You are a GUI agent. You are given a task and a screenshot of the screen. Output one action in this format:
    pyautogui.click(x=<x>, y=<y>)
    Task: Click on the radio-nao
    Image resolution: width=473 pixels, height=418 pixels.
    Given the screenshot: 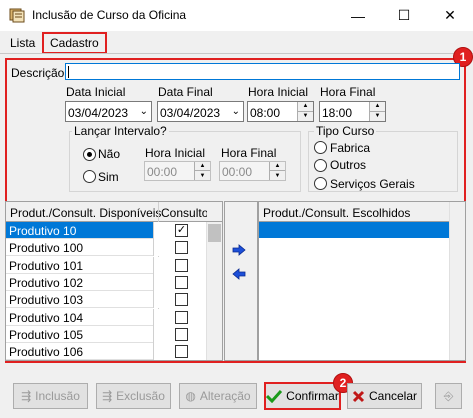 What is the action you would take?
    pyautogui.click(x=89, y=154)
    